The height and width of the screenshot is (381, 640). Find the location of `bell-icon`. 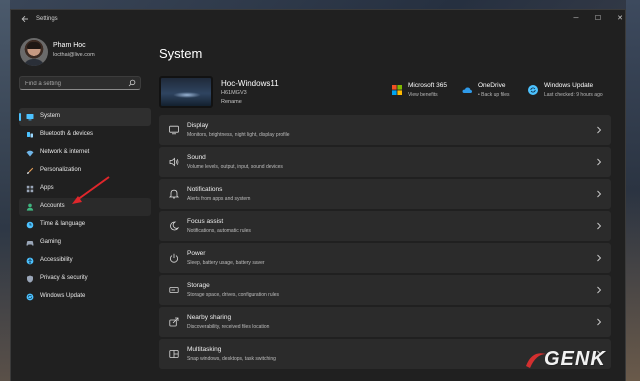

bell-icon is located at coordinates (174, 194).